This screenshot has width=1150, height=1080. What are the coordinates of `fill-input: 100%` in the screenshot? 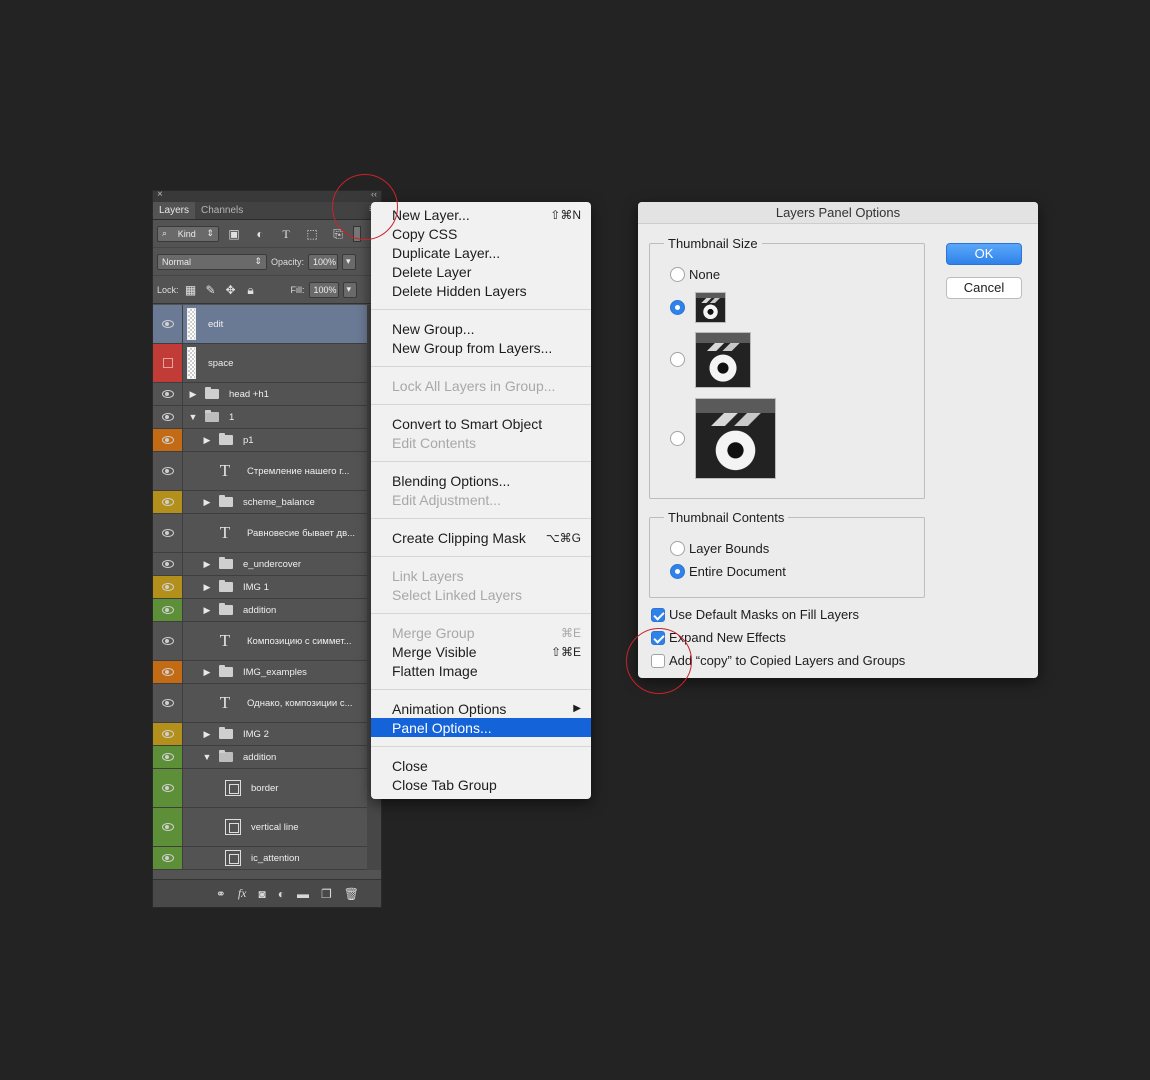 It's located at (323, 289).